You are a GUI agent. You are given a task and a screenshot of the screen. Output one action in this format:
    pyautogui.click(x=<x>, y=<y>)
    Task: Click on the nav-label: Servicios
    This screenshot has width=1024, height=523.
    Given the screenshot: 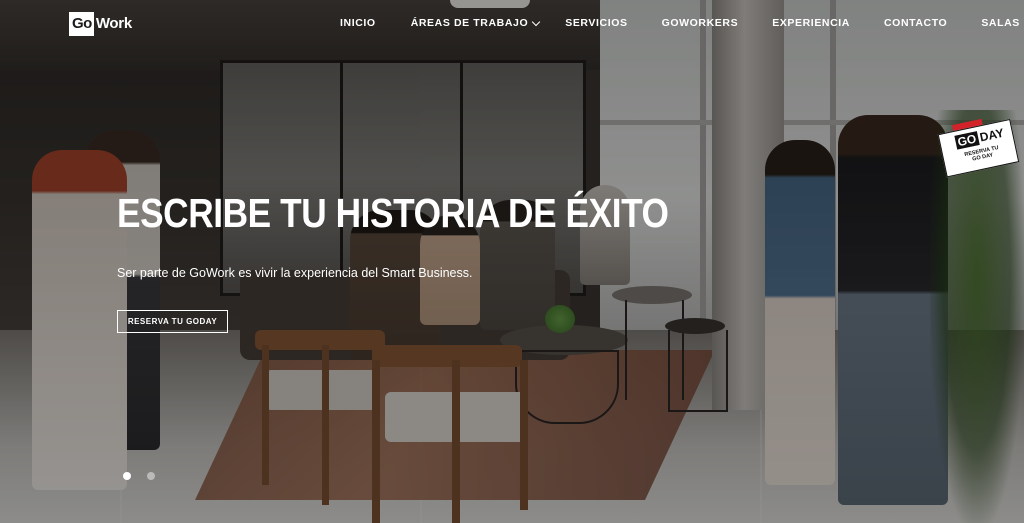 What is the action you would take?
    pyautogui.click(x=596, y=23)
    